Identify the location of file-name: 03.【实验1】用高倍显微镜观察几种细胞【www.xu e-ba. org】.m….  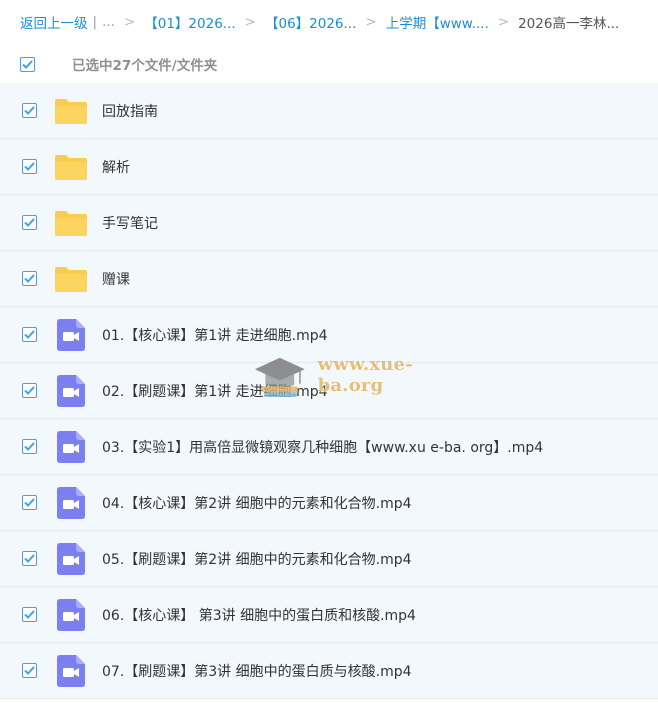
(322, 447).